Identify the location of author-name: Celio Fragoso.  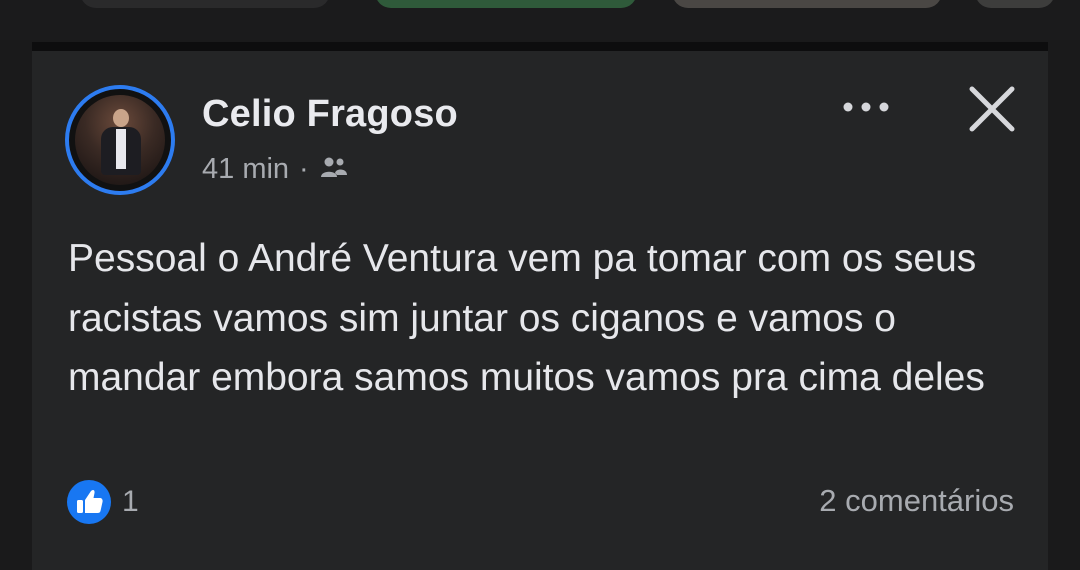
(330, 114).